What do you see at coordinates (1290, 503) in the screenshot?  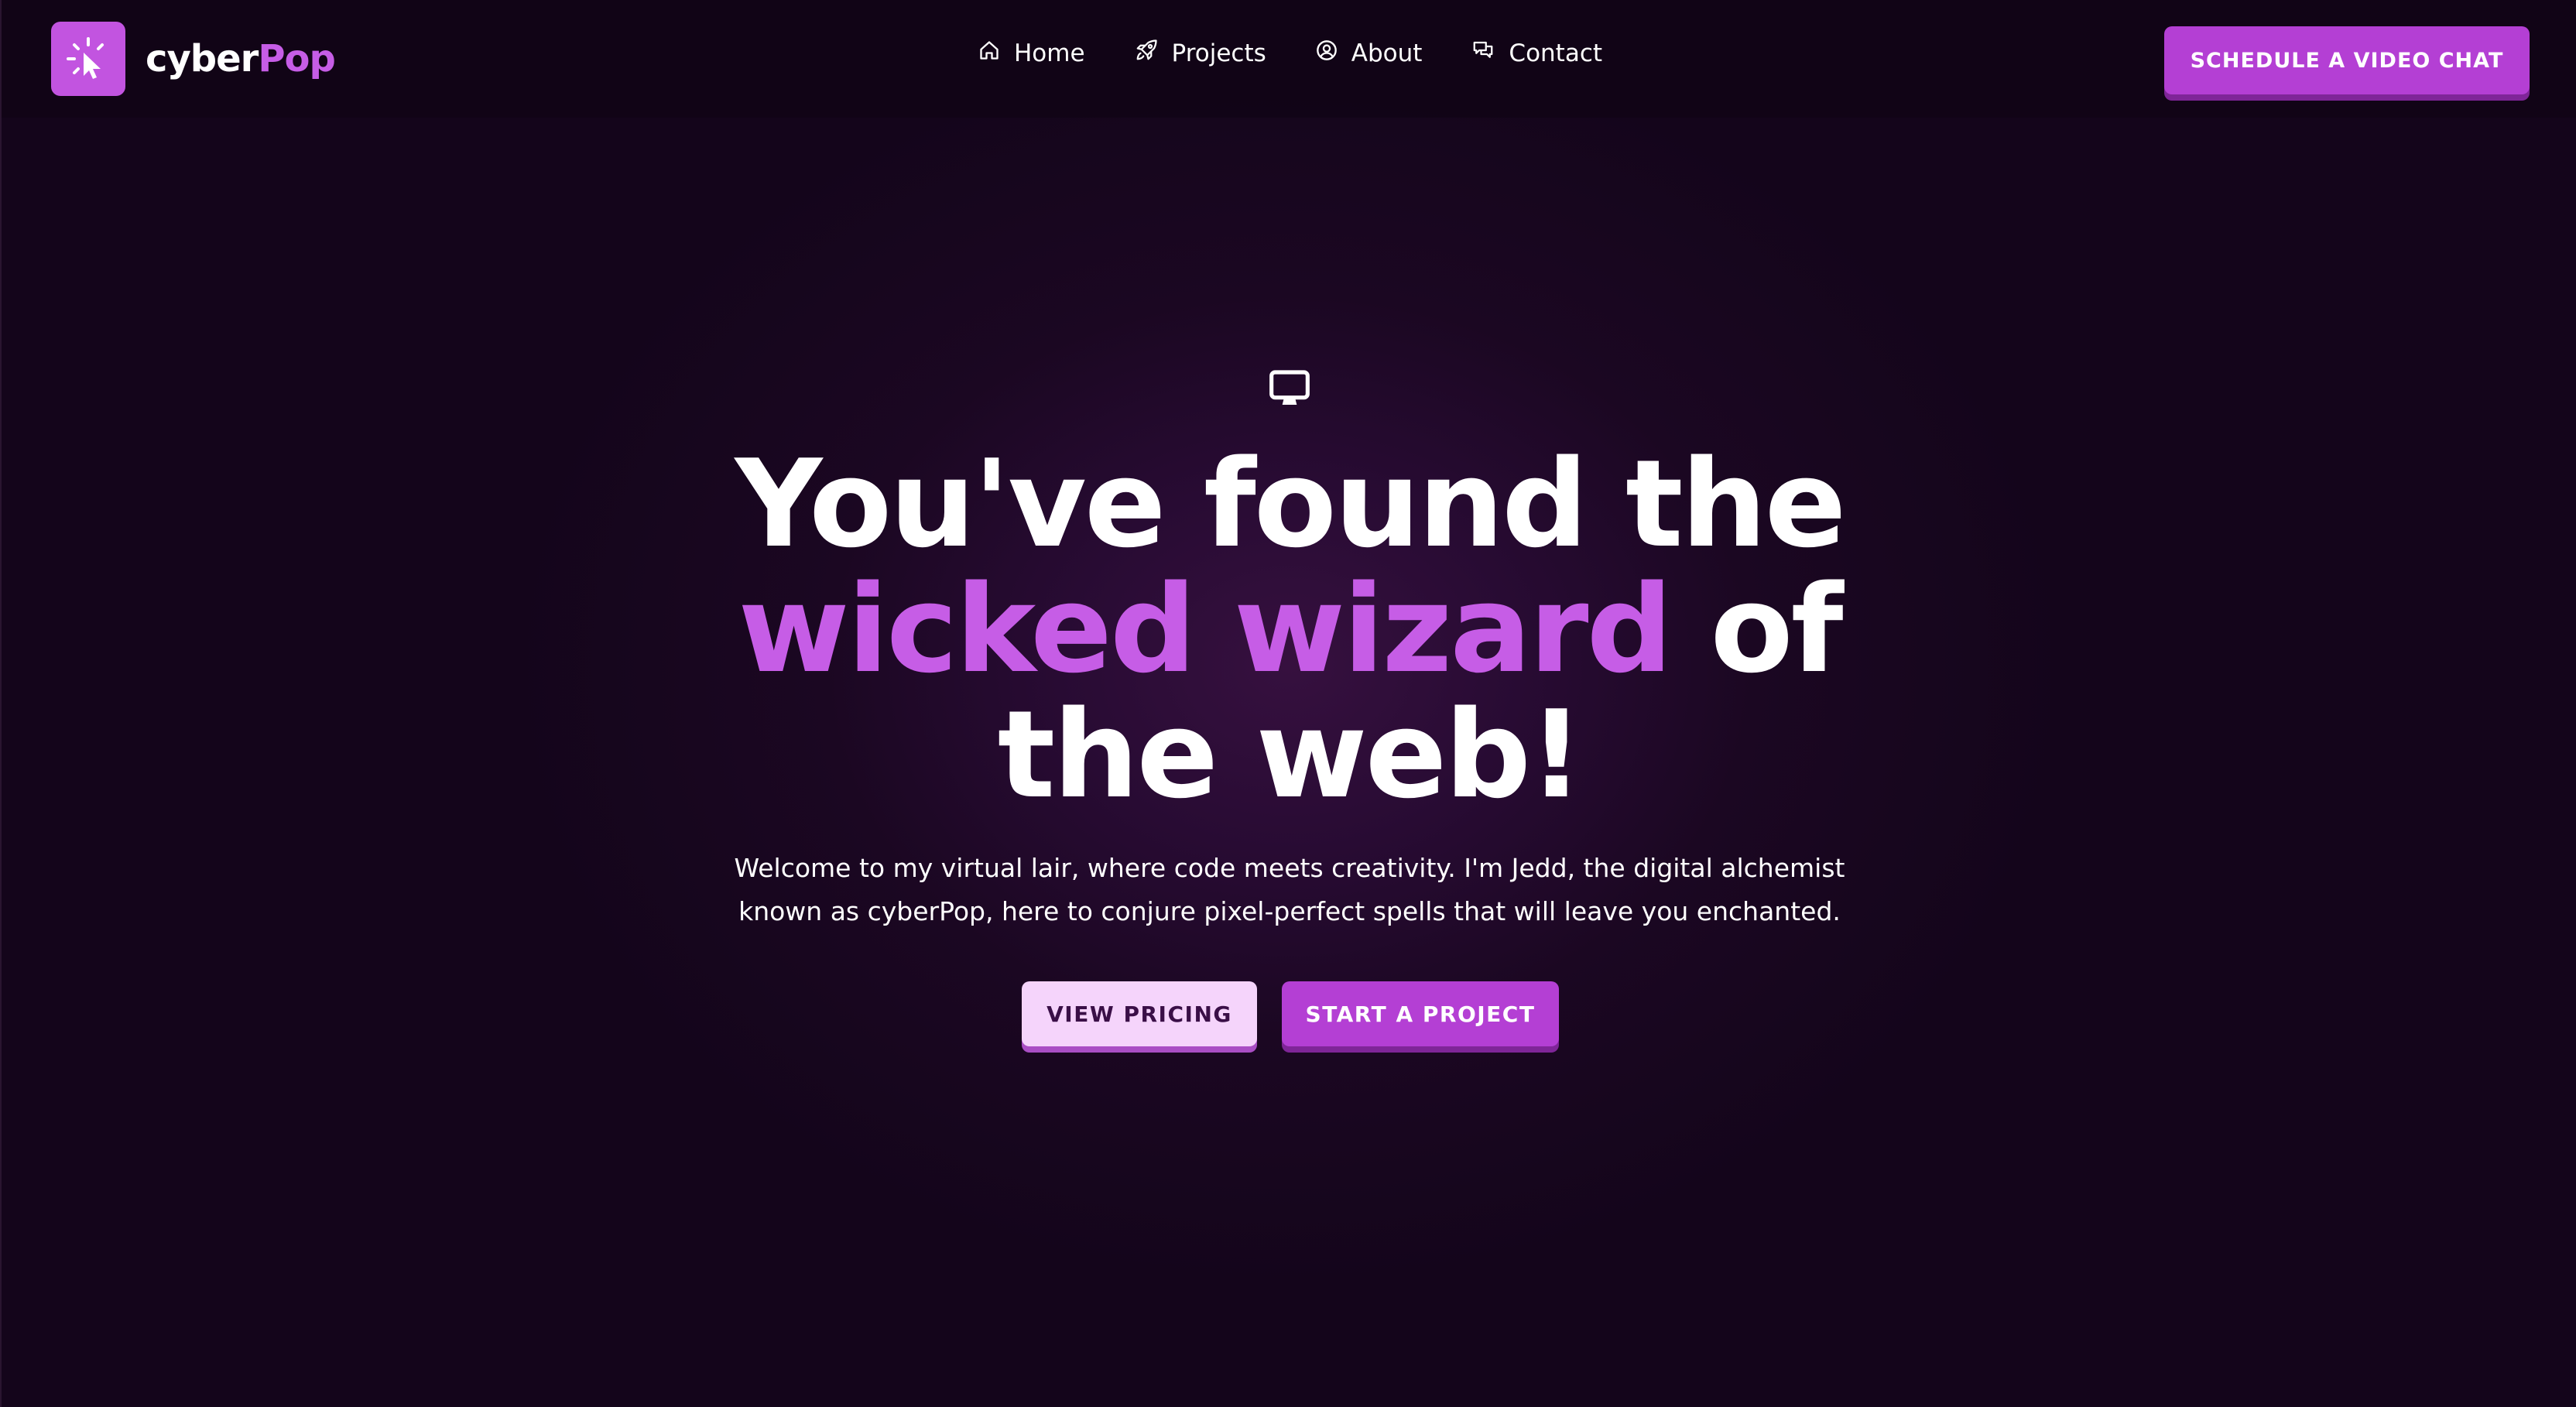 I see `headline-line1: You've found the` at bounding box center [1290, 503].